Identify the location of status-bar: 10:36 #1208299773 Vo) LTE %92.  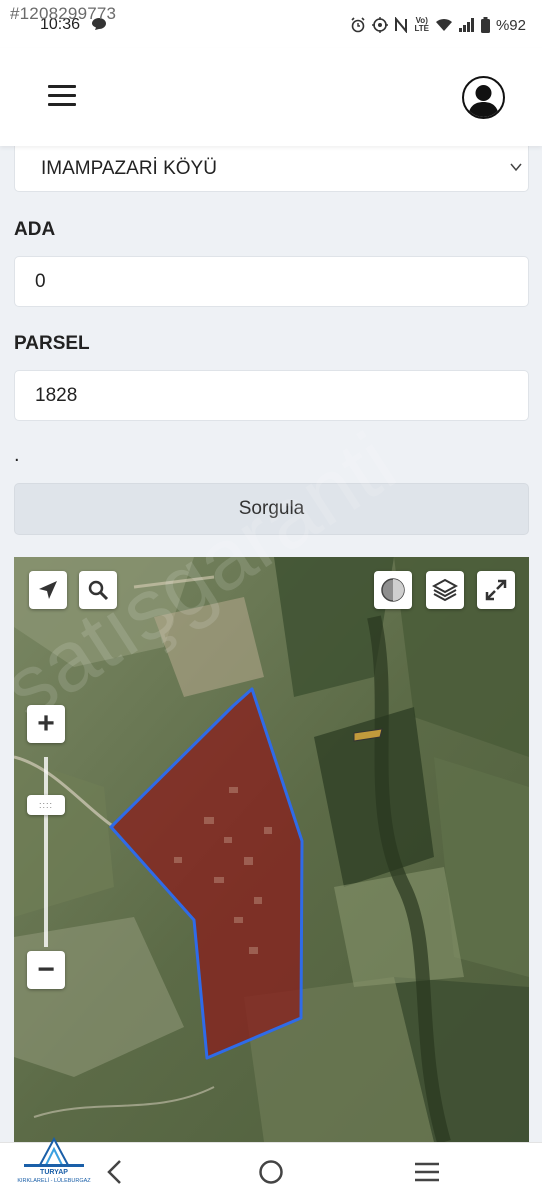
(271, 24).